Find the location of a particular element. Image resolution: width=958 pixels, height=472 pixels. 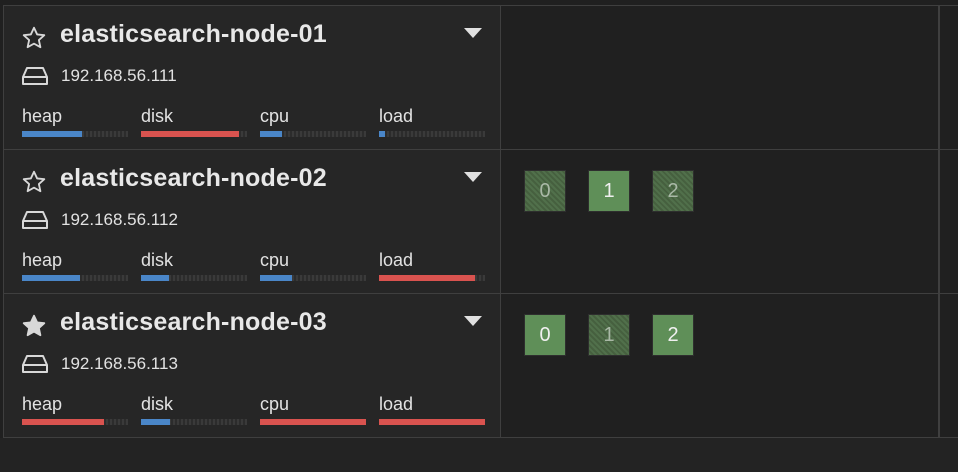

shard-cell is located at coordinates (721, 77).